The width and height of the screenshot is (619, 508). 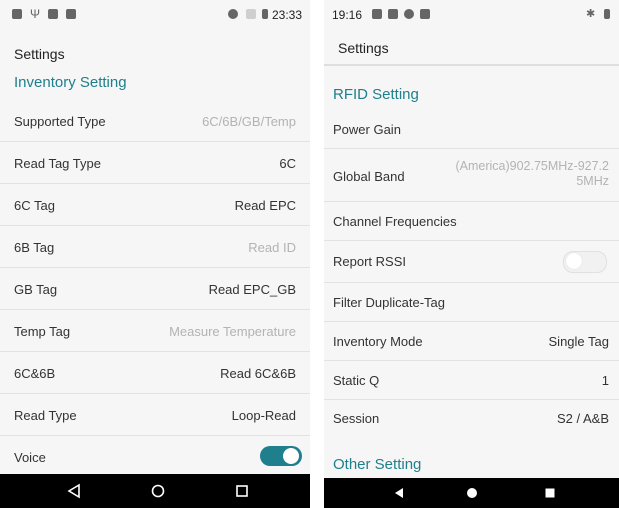 I want to click on row-value: Read EPC_GB, so click(x=252, y=289).